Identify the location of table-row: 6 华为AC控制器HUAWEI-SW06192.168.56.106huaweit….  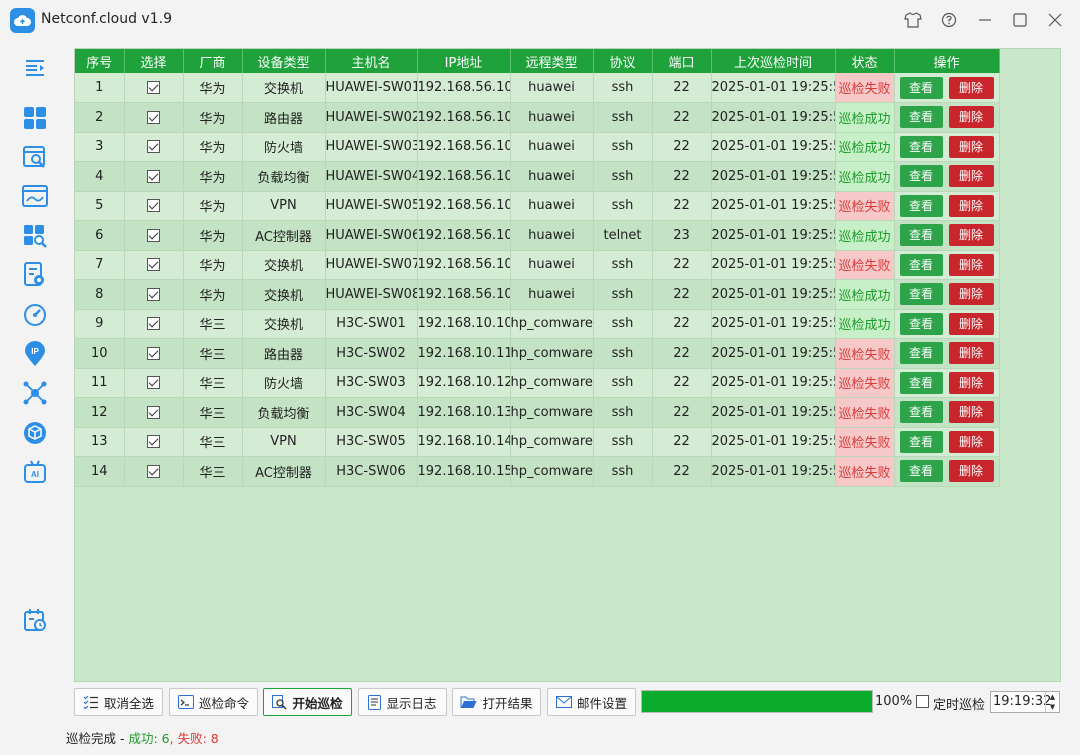
(537, 235).